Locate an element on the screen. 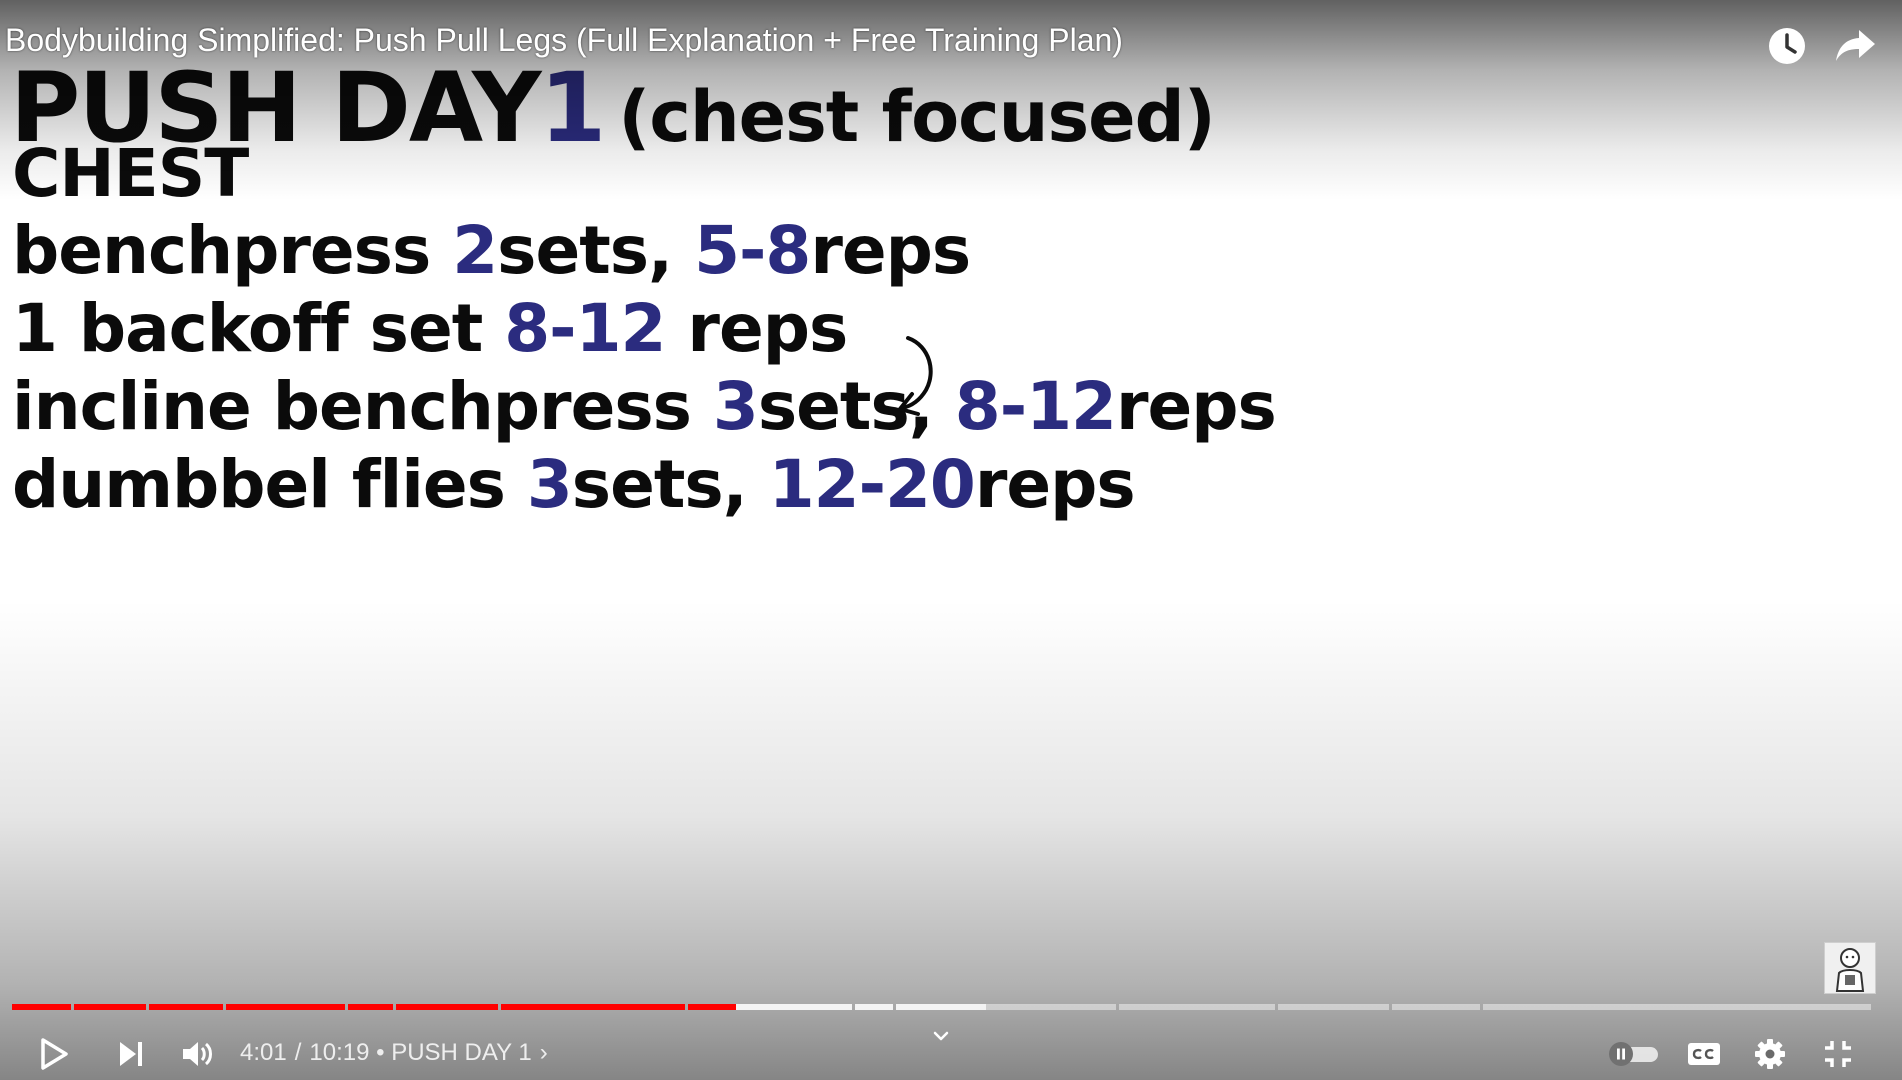 The height and width of the screenshot is (1080, 1902). play-button is located at coordinates (54, 1054).